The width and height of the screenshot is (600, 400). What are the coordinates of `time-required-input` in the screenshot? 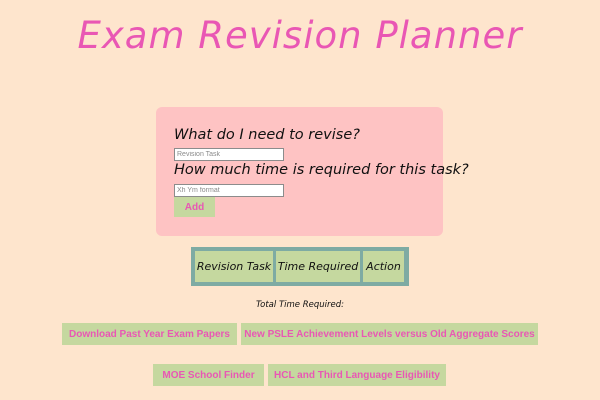 It's located at (229, 190).